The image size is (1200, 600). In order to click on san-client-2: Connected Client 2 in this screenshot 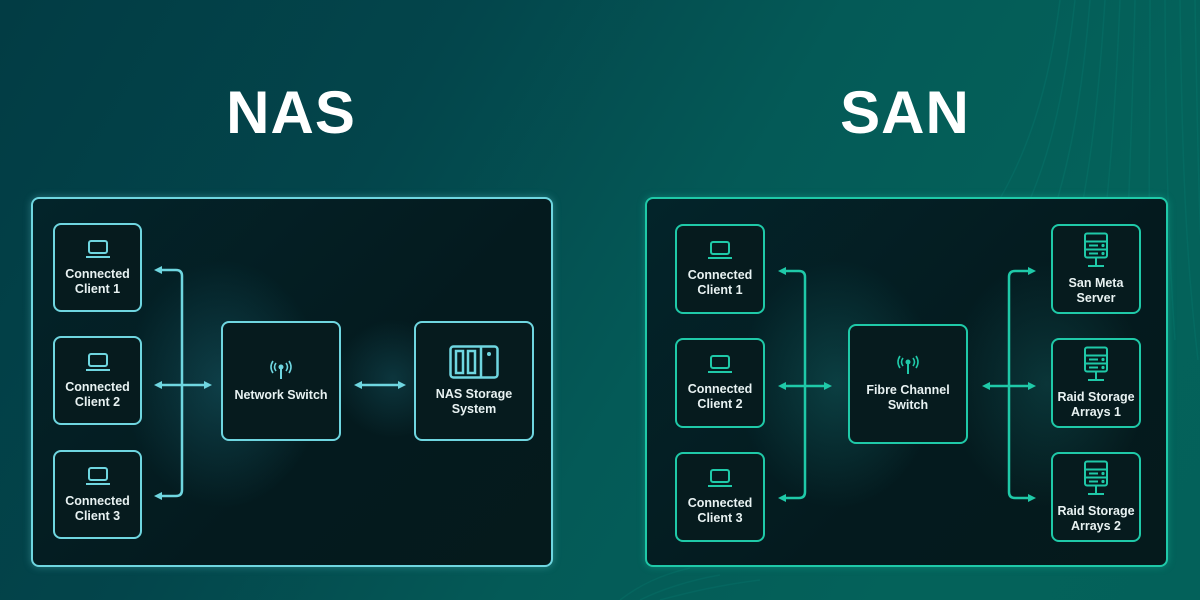, I will do `click(720, 383)`.